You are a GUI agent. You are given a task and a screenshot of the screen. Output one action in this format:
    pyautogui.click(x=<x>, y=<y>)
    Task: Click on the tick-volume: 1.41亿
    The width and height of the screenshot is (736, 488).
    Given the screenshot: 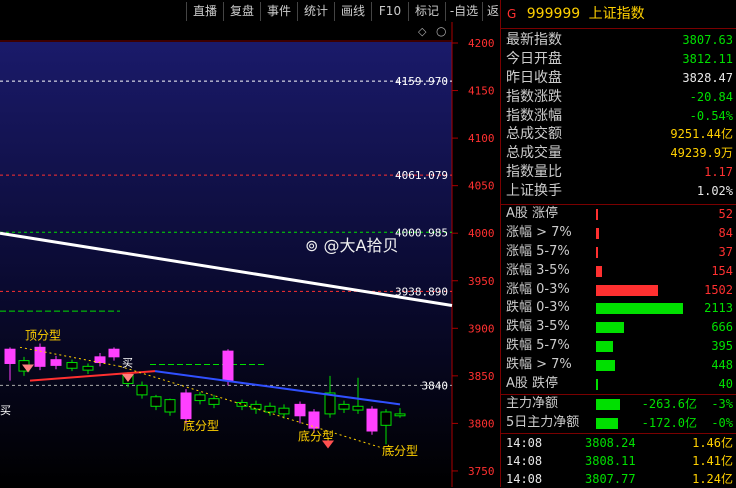 What is the action you would take?
    pyautogui.click(x=712, y=460)
    